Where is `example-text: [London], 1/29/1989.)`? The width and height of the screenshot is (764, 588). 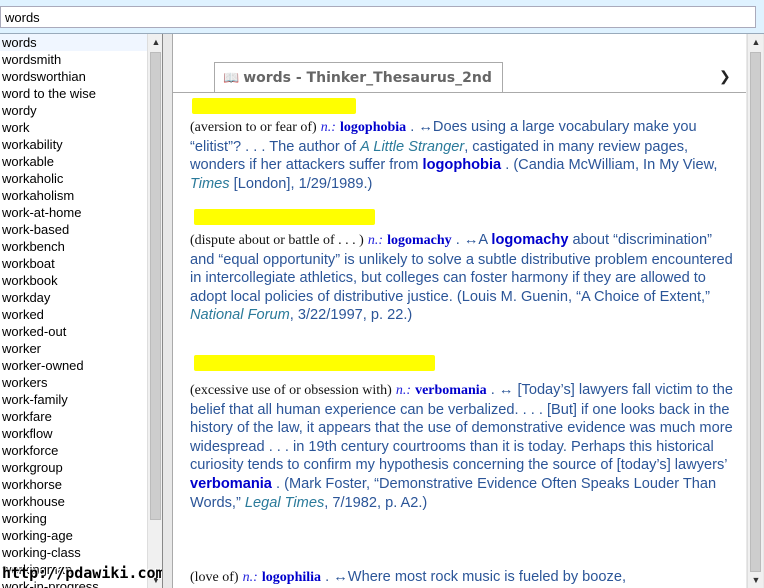
example-text: [London], 1/29/1989.) is located at coordinates (301, 183).